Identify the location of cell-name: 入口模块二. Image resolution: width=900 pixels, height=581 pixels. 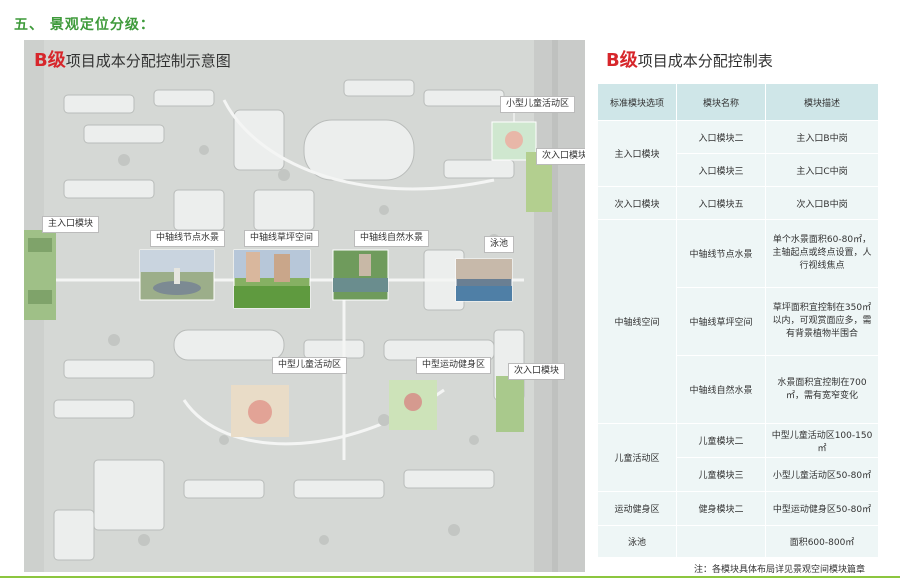
(721, 137).